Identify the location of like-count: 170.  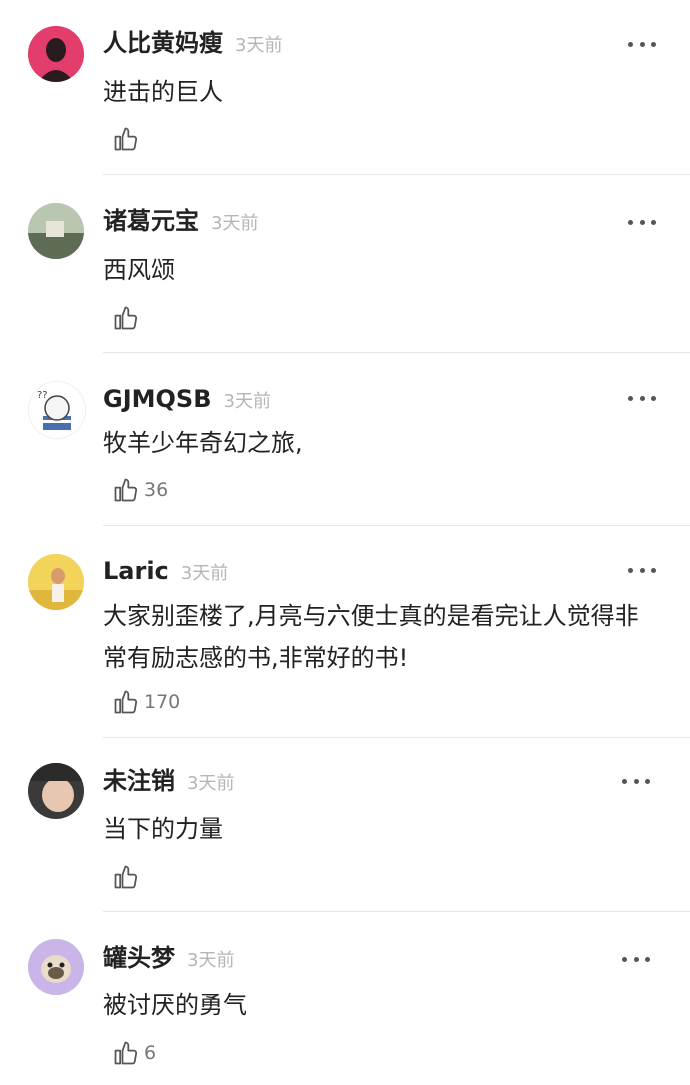
(162, 702).